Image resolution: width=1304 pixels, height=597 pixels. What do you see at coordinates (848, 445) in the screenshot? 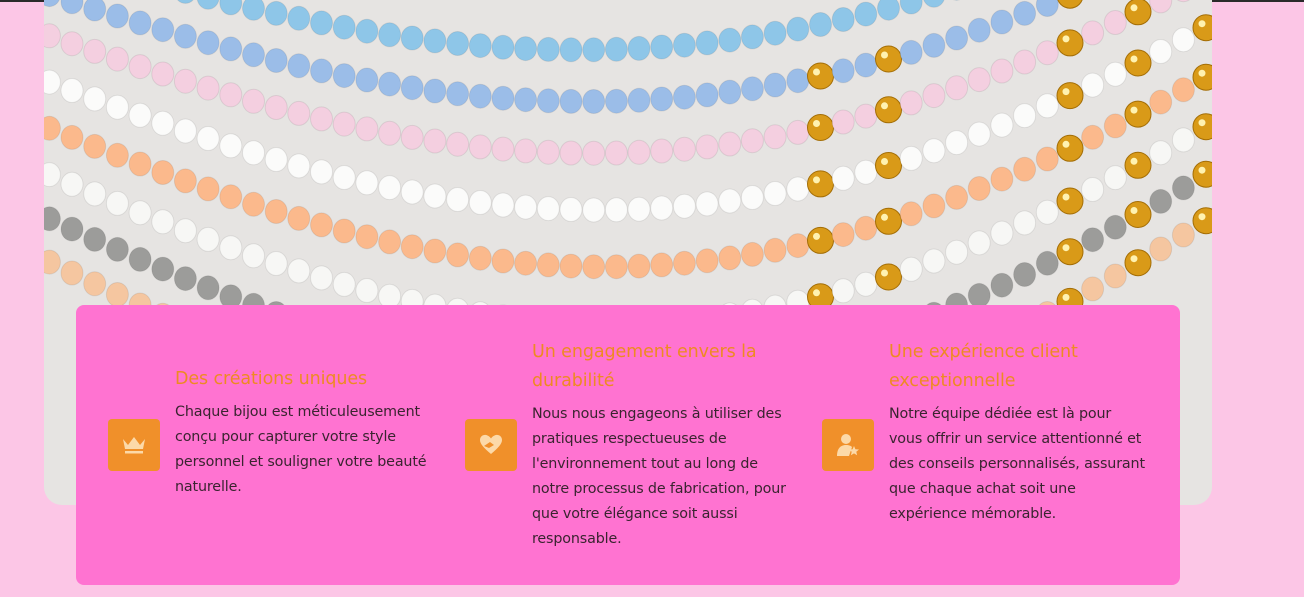
I see `user-star-icon` at bounding box center [848, 445].